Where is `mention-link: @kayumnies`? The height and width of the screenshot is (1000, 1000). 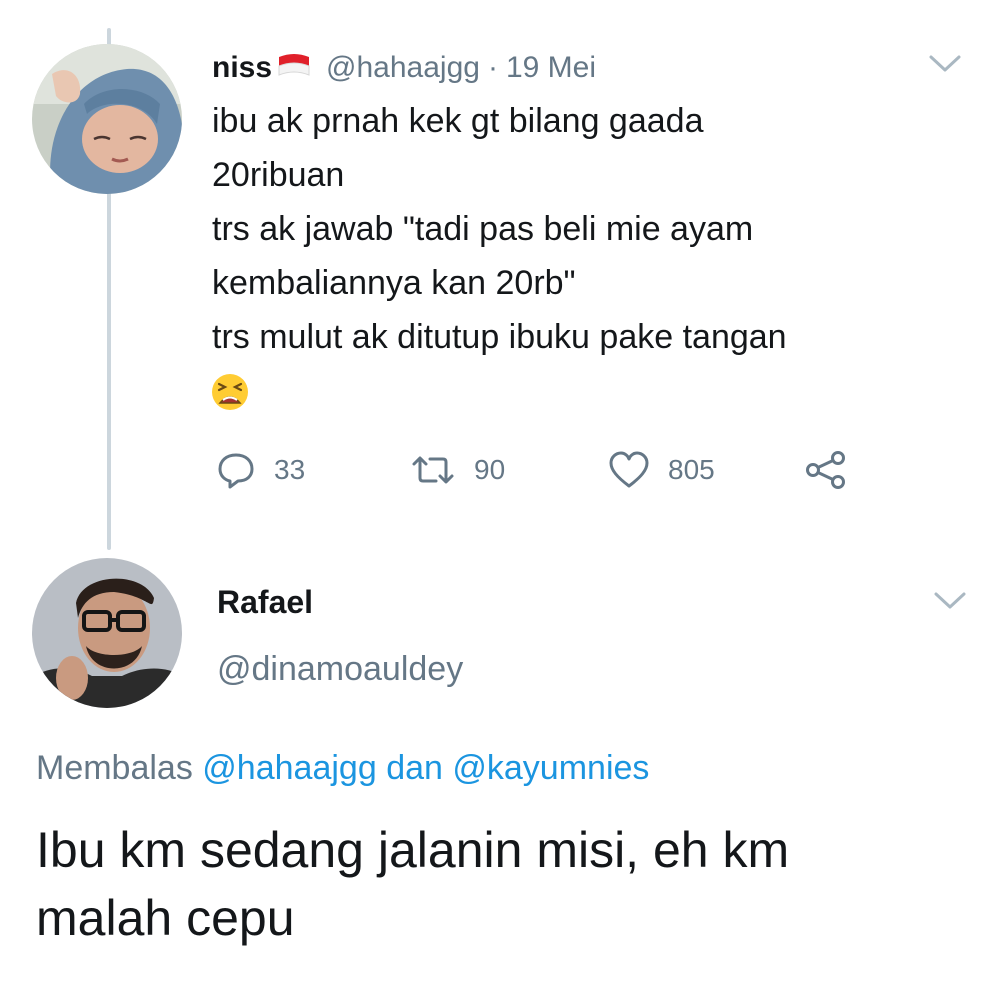 mention-link: @kayumnies is located at coordinates (550, 768).